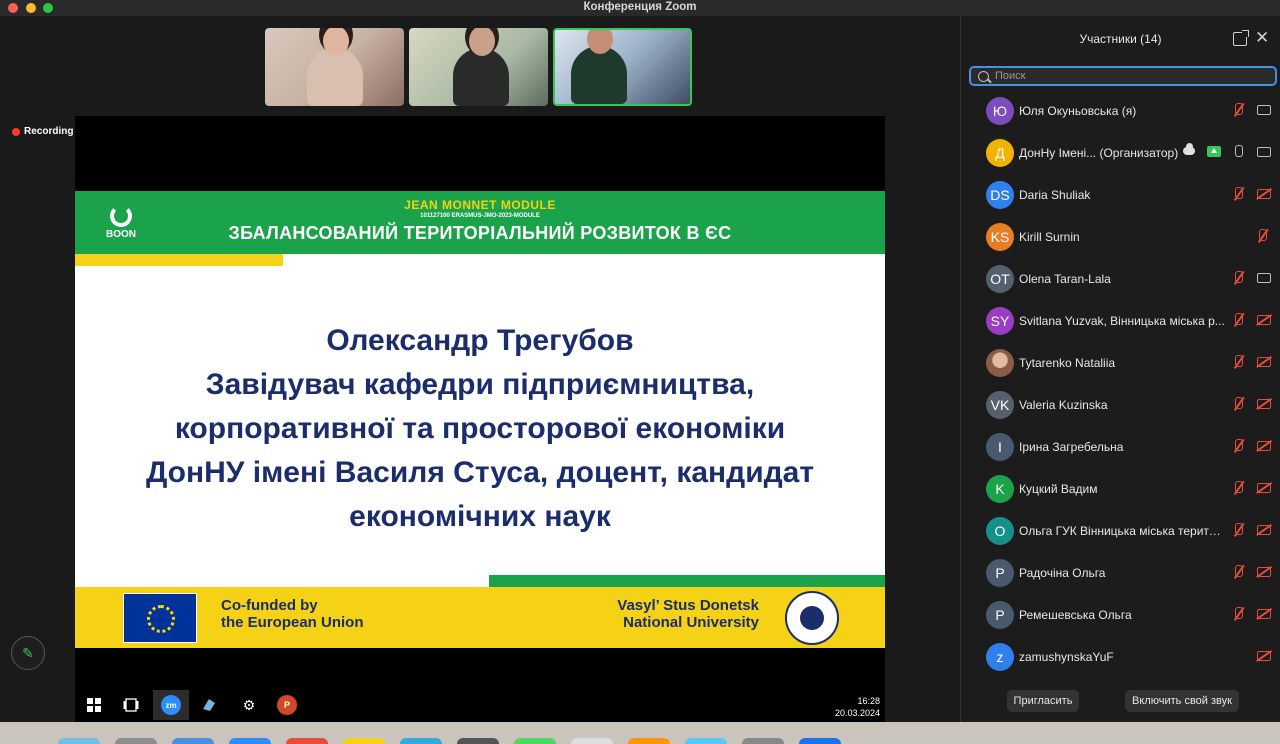 This screenshot has width=1280, height=744. I want to click on task-view-icon, so click(131, 705).